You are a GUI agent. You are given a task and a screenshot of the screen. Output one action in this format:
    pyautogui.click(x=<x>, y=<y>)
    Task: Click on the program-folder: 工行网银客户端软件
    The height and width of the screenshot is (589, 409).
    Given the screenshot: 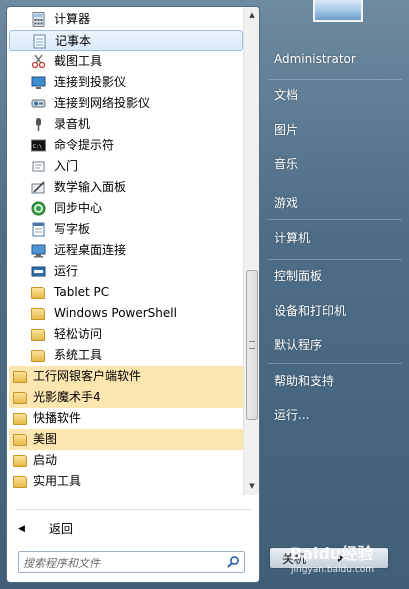 What is the action you would take?
    pyautogui.click(x=126, y=376)
    